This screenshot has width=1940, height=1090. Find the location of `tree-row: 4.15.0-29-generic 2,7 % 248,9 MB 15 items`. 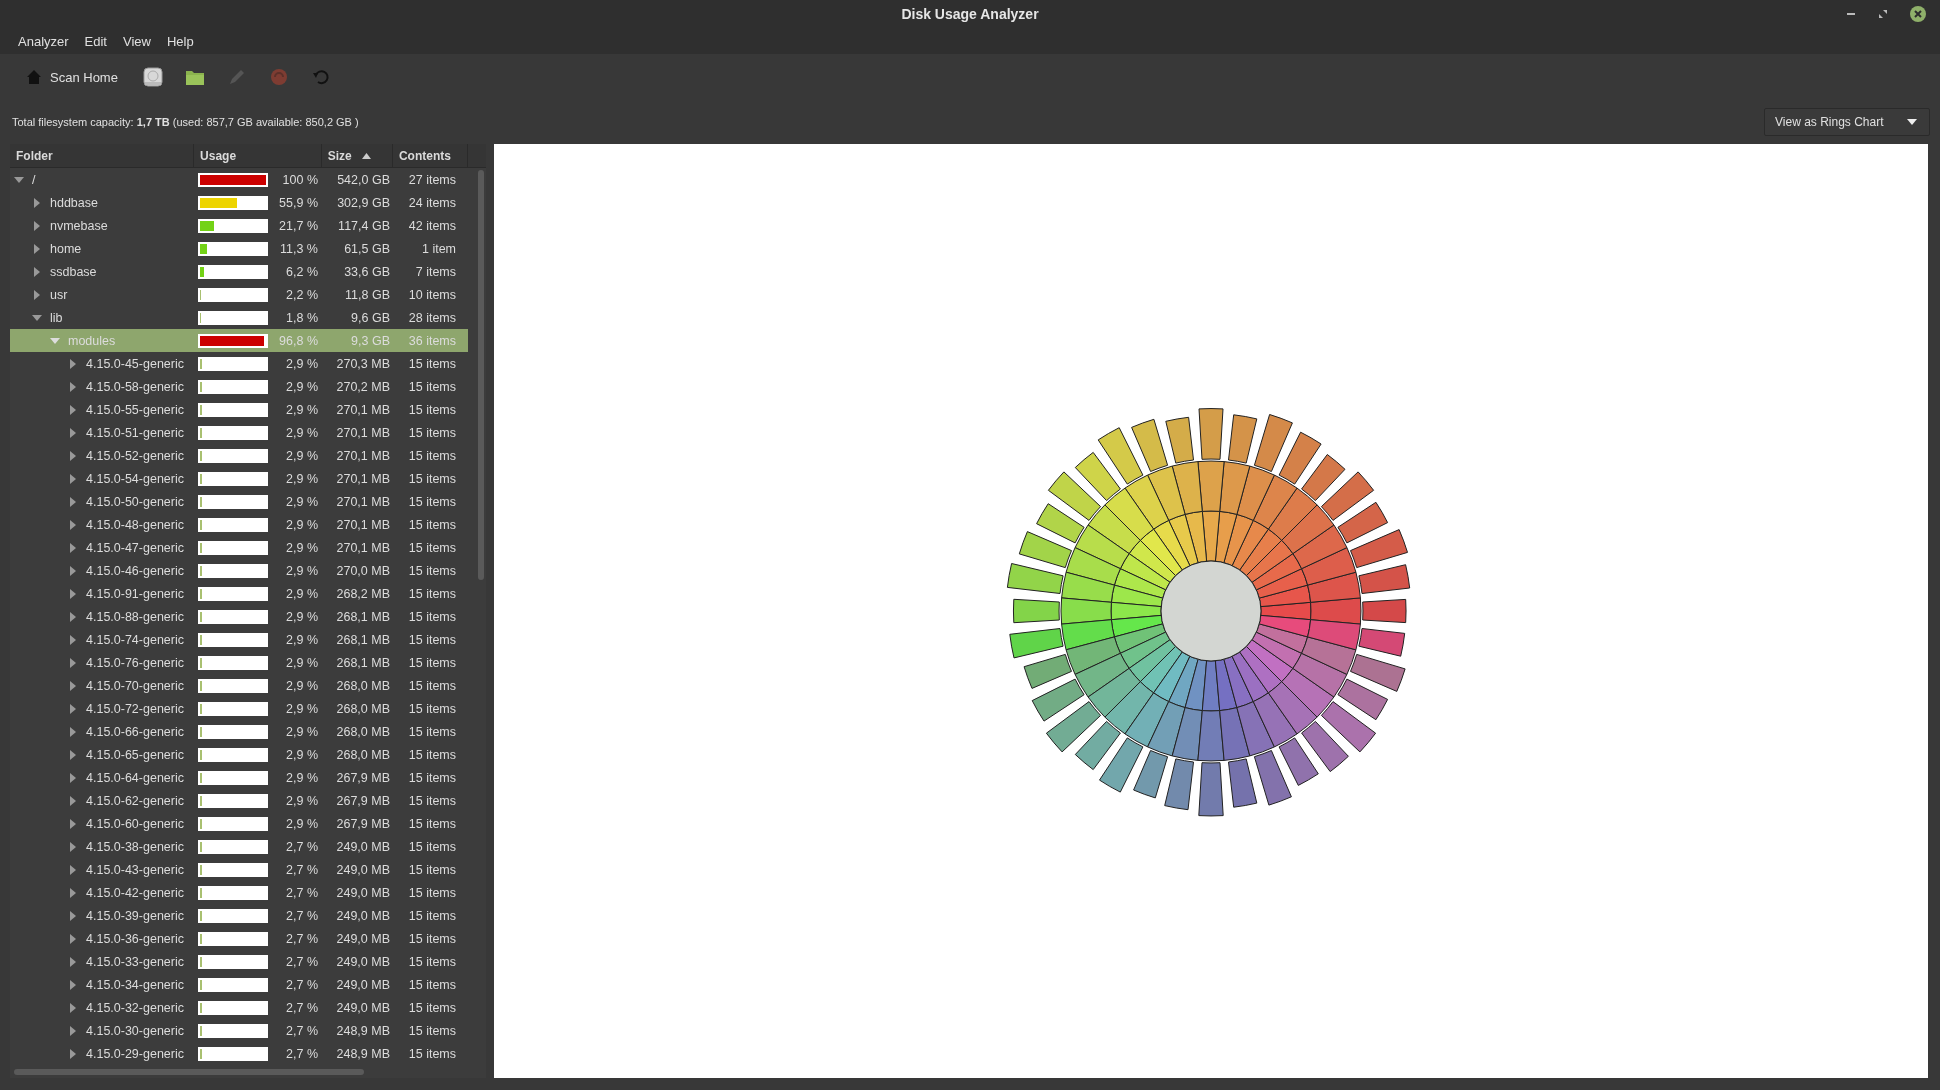

tree-row: 4.15.0-29-generic 2,7 % 248,9 MB 15 items is located at coordinates (239, 1053).